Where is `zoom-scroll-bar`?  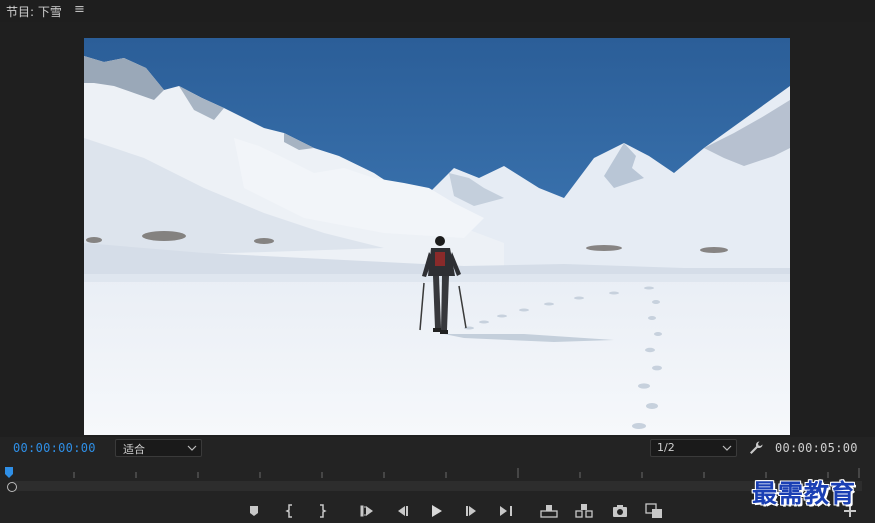
zoom-scroll-bar is located at coordinates (437, 486).